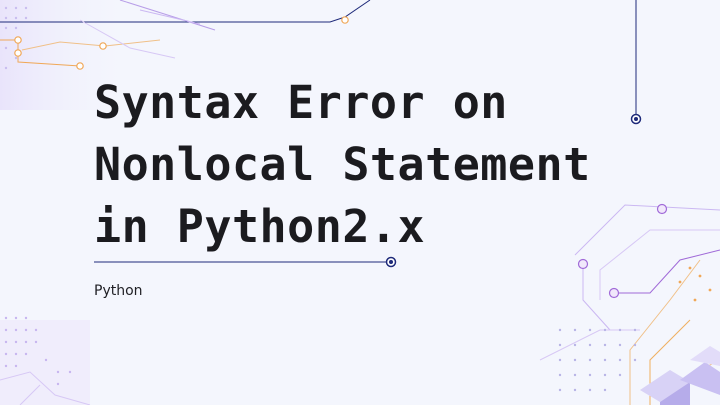 The image size is (720, 405). What do you see at coordinates (680, 375) in the screenshot?
I see `bottom-right-bars` at bounding box center [680, 375].